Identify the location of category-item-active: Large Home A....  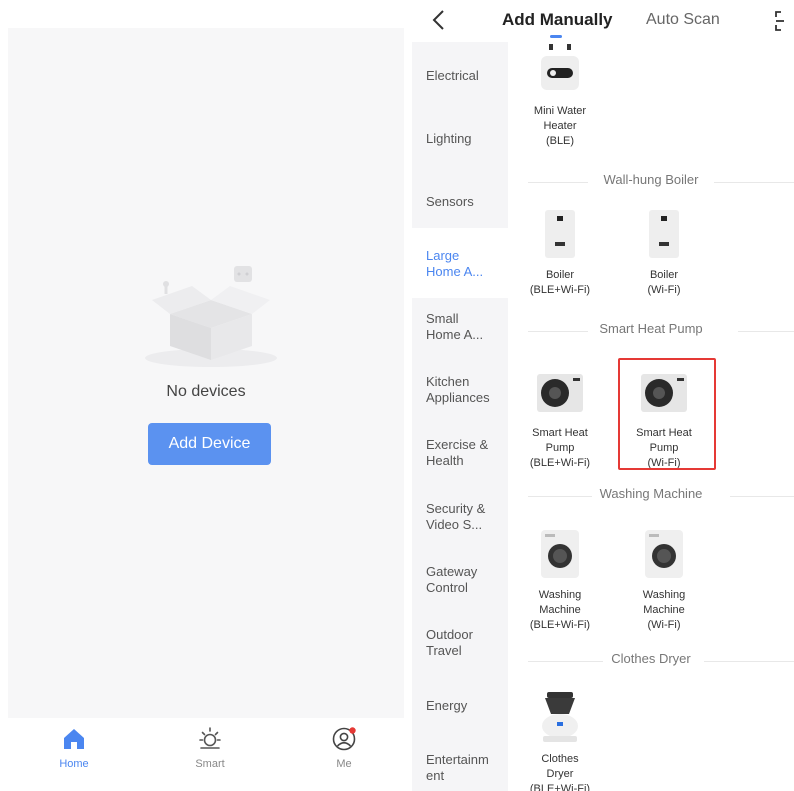
(460, 263).